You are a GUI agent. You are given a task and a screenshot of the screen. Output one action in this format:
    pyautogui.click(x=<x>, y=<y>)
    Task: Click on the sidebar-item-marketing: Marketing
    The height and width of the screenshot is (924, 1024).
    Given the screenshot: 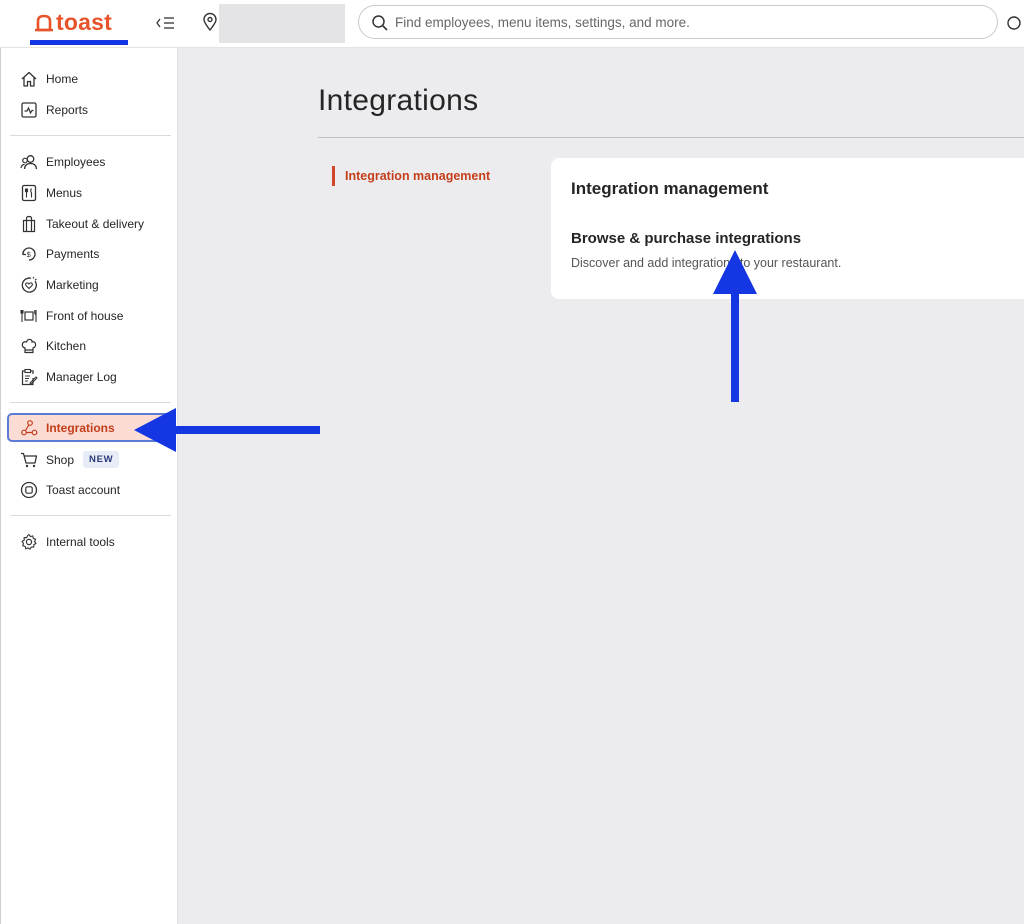 What is the action you would take?
    pyautogui.click(x=91, y=284)
    